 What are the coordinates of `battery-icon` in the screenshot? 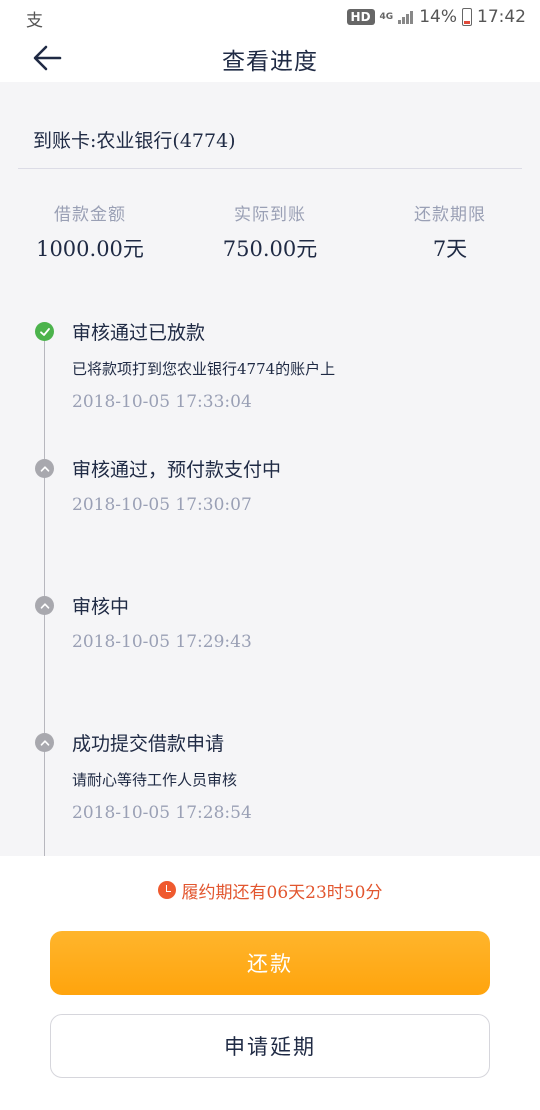 It's located at (467, 17).